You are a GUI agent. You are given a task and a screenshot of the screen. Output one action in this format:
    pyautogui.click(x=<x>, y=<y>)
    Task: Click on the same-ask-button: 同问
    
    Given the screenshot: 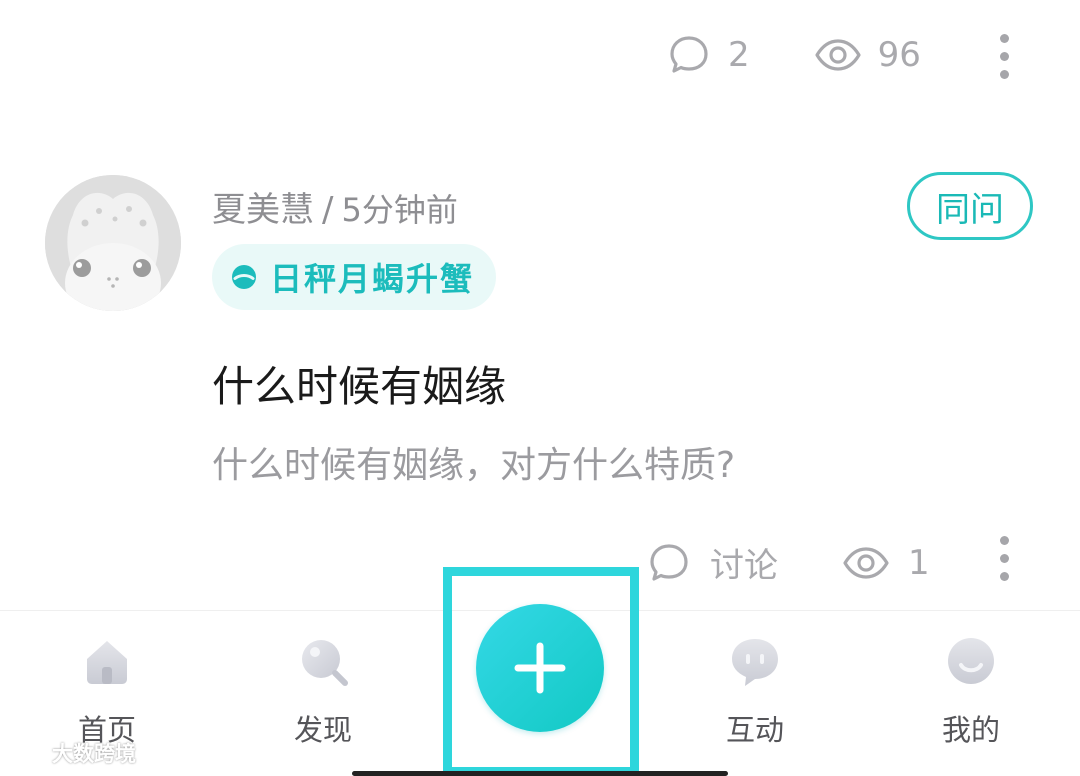 What is the action you would take?
    pyautogui.click(x=970, y=206)
    